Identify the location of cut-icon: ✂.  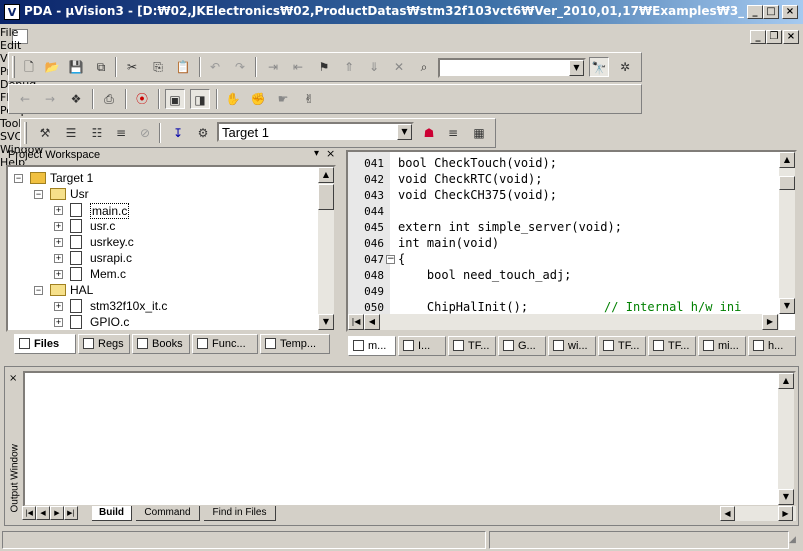
(132, 67).